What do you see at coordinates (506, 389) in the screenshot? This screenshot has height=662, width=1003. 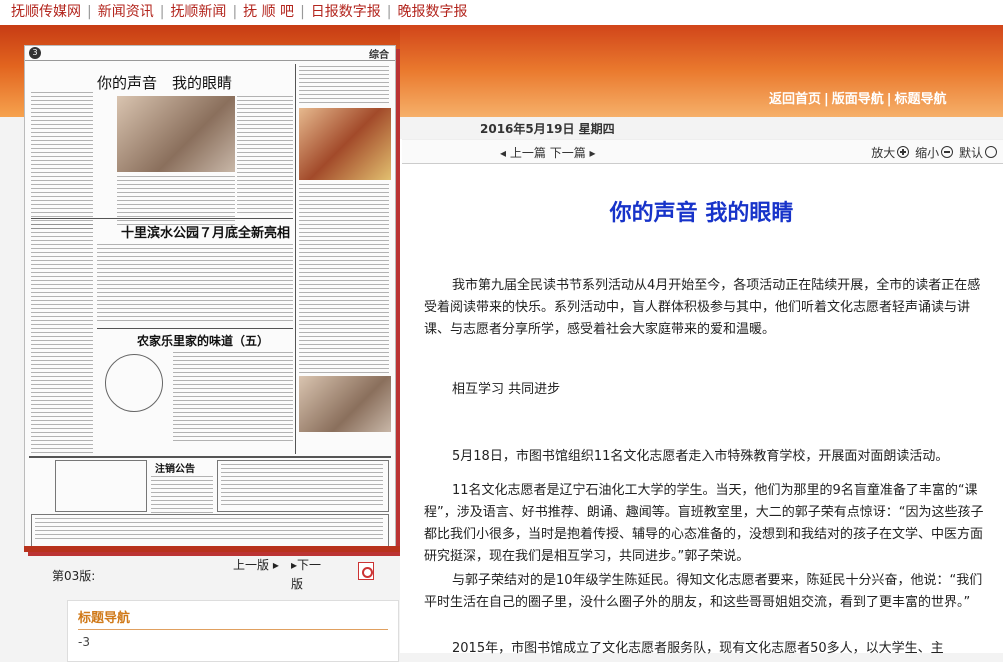 I see `article-subheading: 相互学习 共同进步` at bounding box center [506, 389].